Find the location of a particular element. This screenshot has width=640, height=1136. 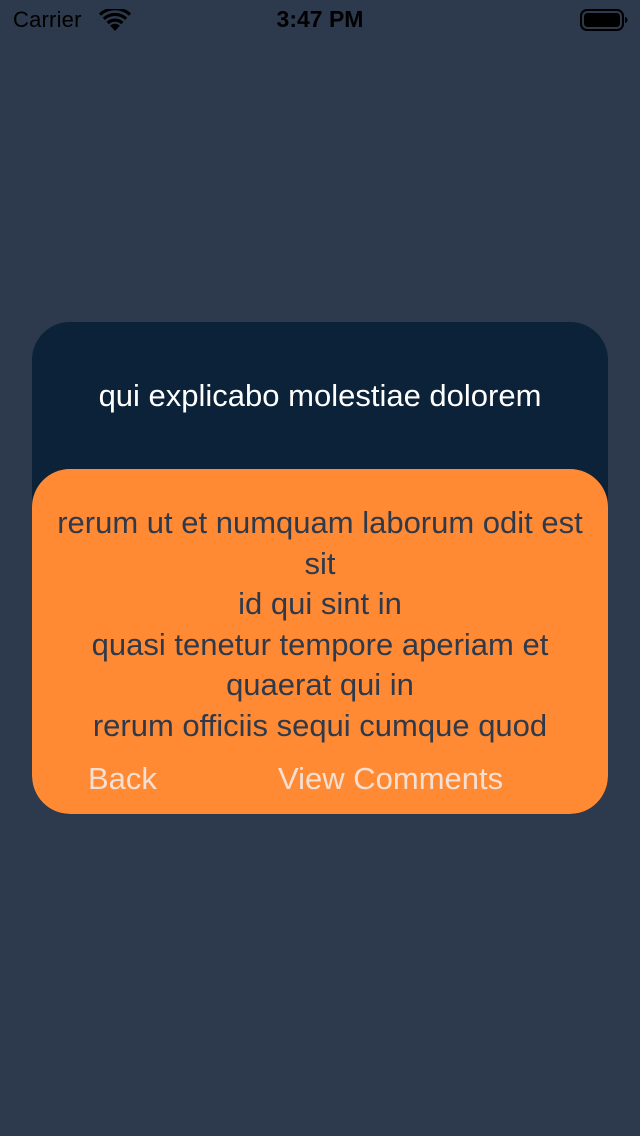

view-comments-button: View Comments is located at coordinates (390, 779).